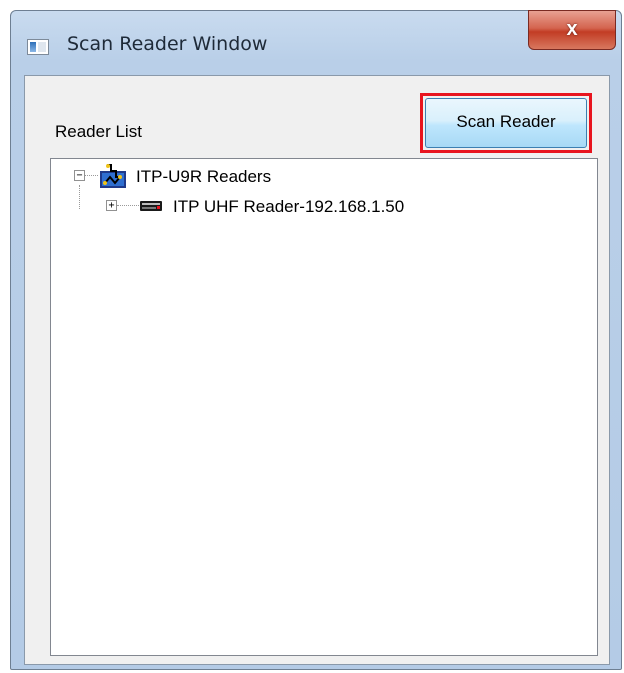 This screenshot has height=673, width=624. Describe the element at coordinates (316, 42) in the screenshot. I see `title-bar: Scan Reader Window x` at that location.